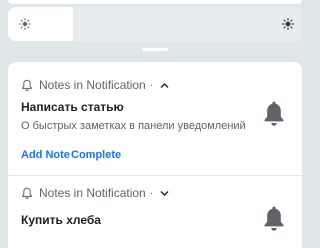 This screenshot has height=248, width=320. I want to click on chevron-down-icon, so click(164, 193).